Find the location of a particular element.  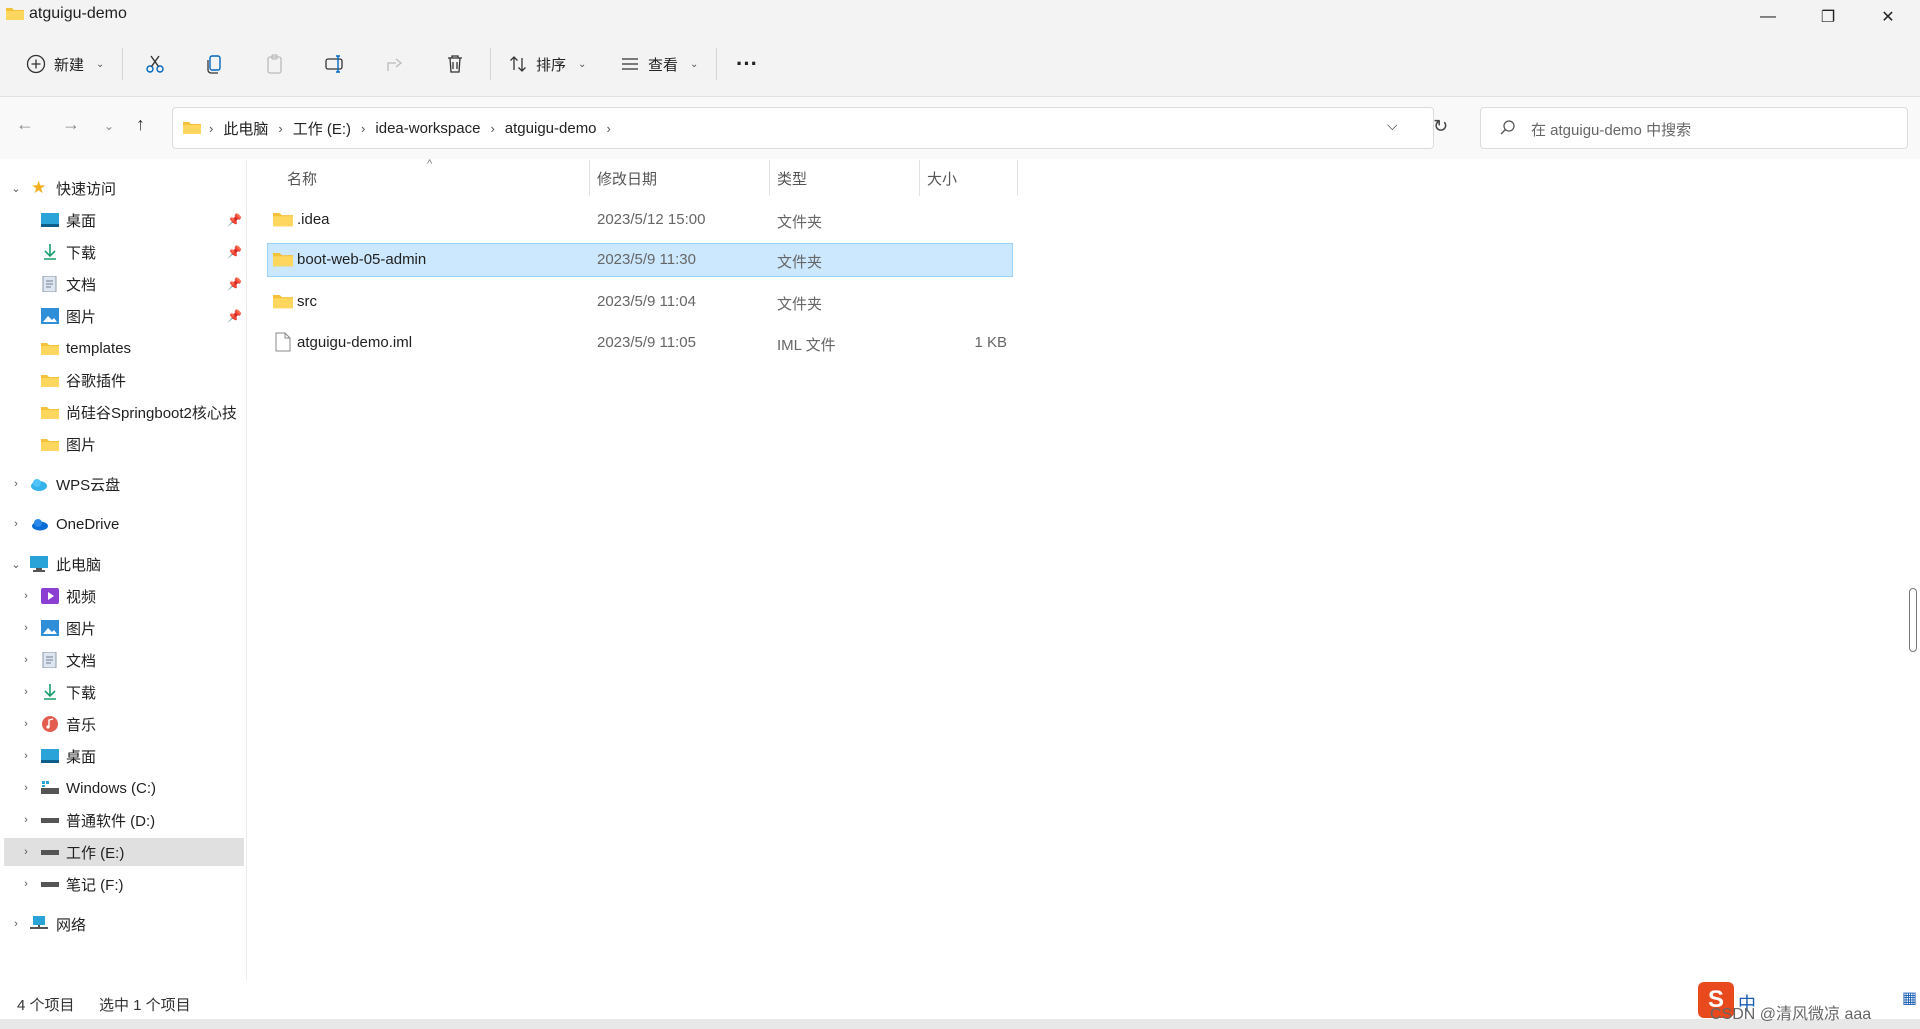

status-bar: 4 个项目 选中 1 个项目 is located at coordinates (960, 1005).